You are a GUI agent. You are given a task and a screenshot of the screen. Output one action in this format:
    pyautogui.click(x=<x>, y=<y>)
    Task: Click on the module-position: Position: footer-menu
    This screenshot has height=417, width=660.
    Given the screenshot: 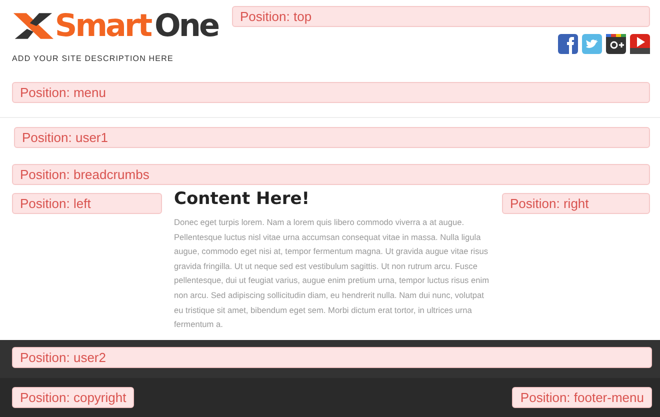 What is the action you would take?
    pyautogui.click(x=582, y=397)
    